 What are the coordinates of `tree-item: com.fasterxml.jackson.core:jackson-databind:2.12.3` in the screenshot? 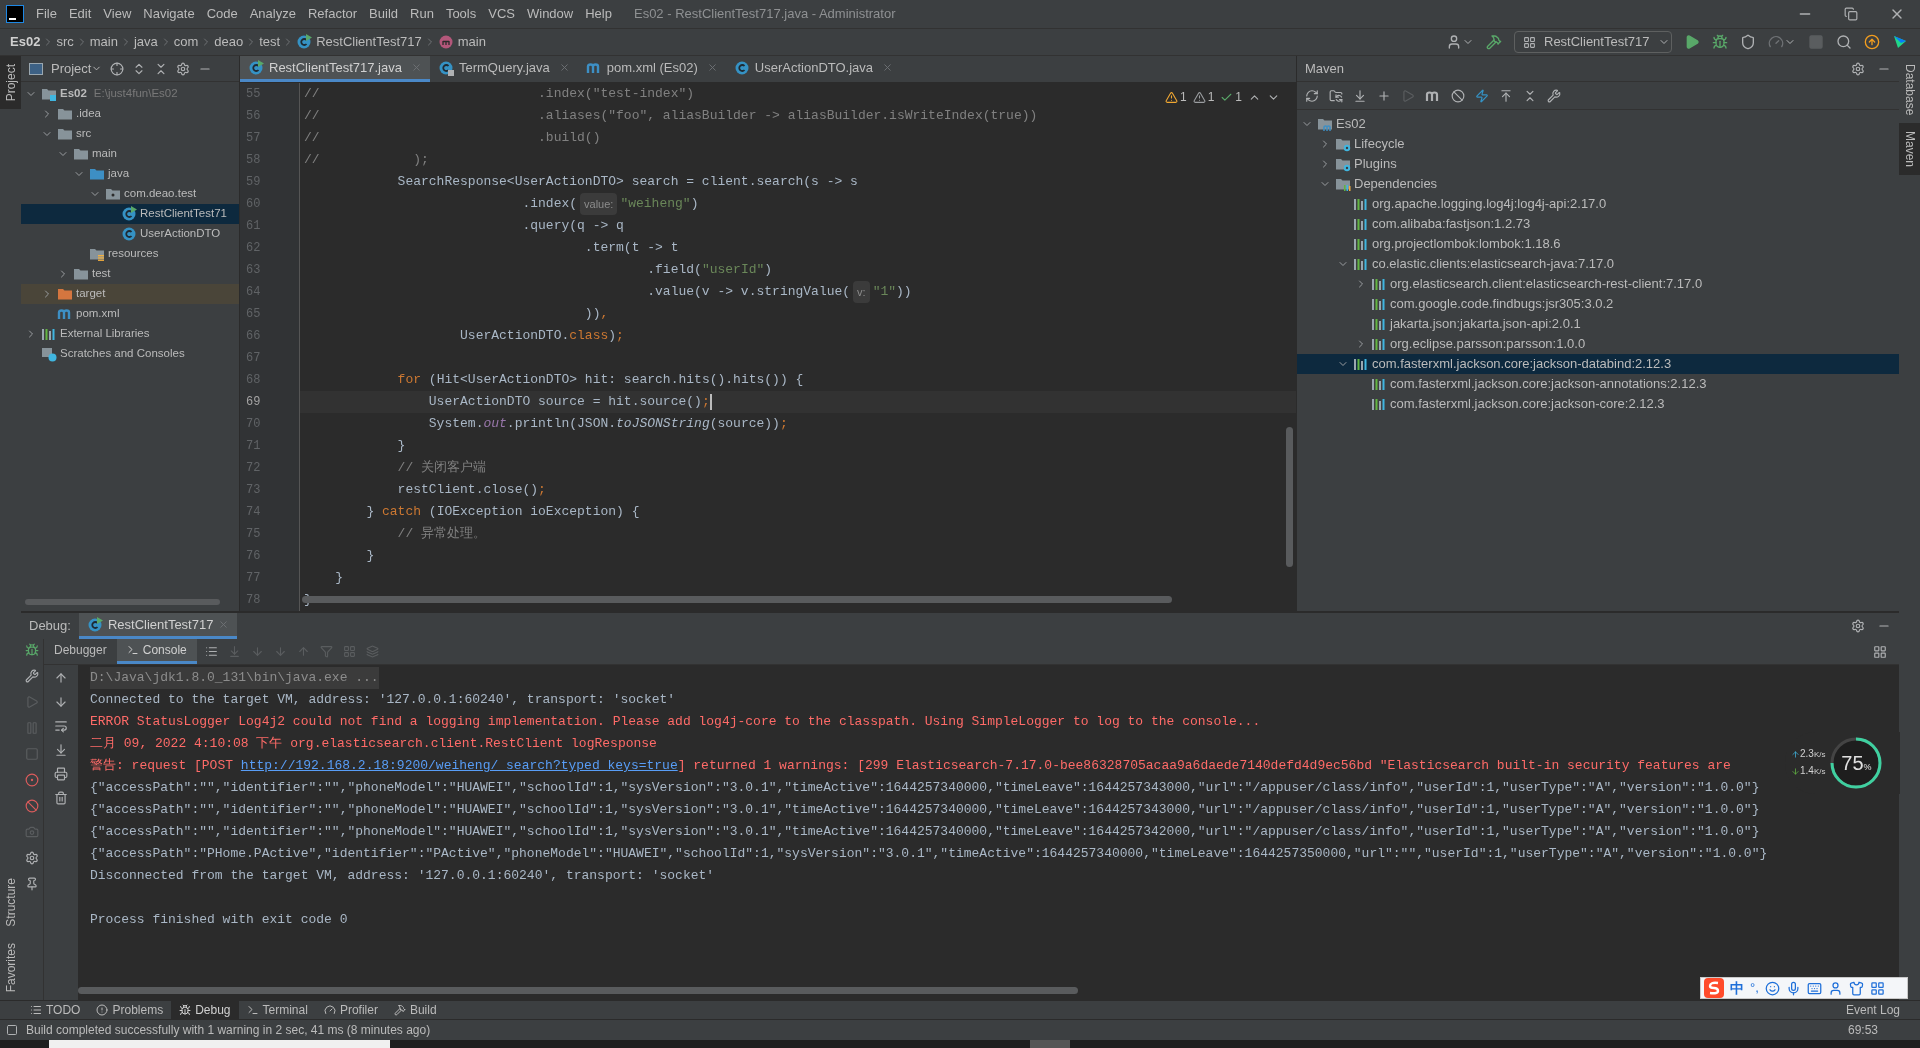 It's located at (1598, 364).